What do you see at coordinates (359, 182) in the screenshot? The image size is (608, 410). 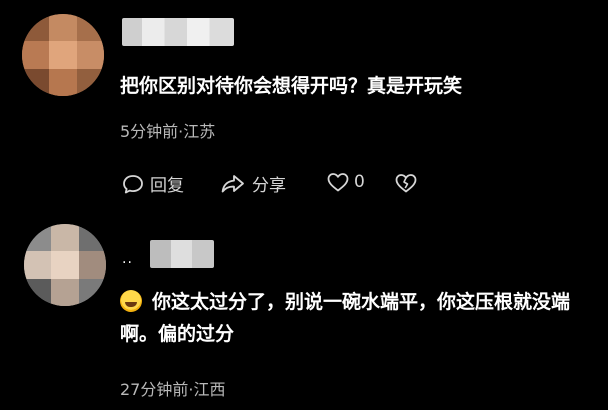 I see `like-count: 0` at bounding box center [359, 182].